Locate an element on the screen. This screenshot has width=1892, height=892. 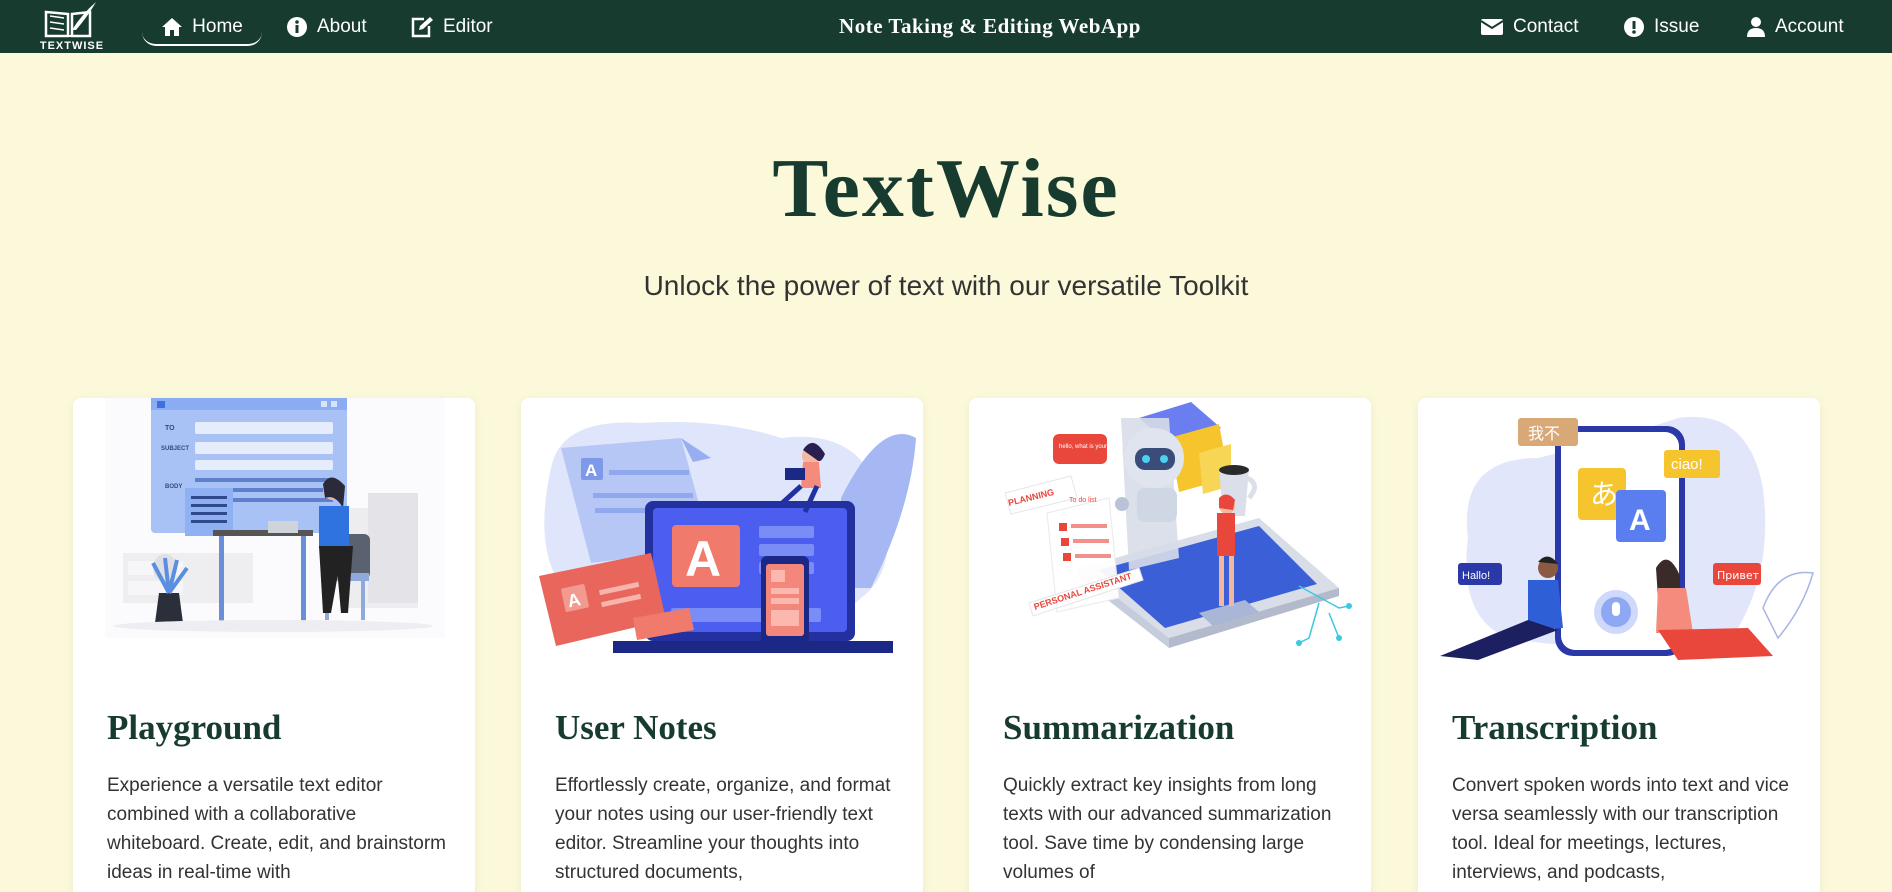
nav-contact: Contact is located at coordinates (1529, 26).